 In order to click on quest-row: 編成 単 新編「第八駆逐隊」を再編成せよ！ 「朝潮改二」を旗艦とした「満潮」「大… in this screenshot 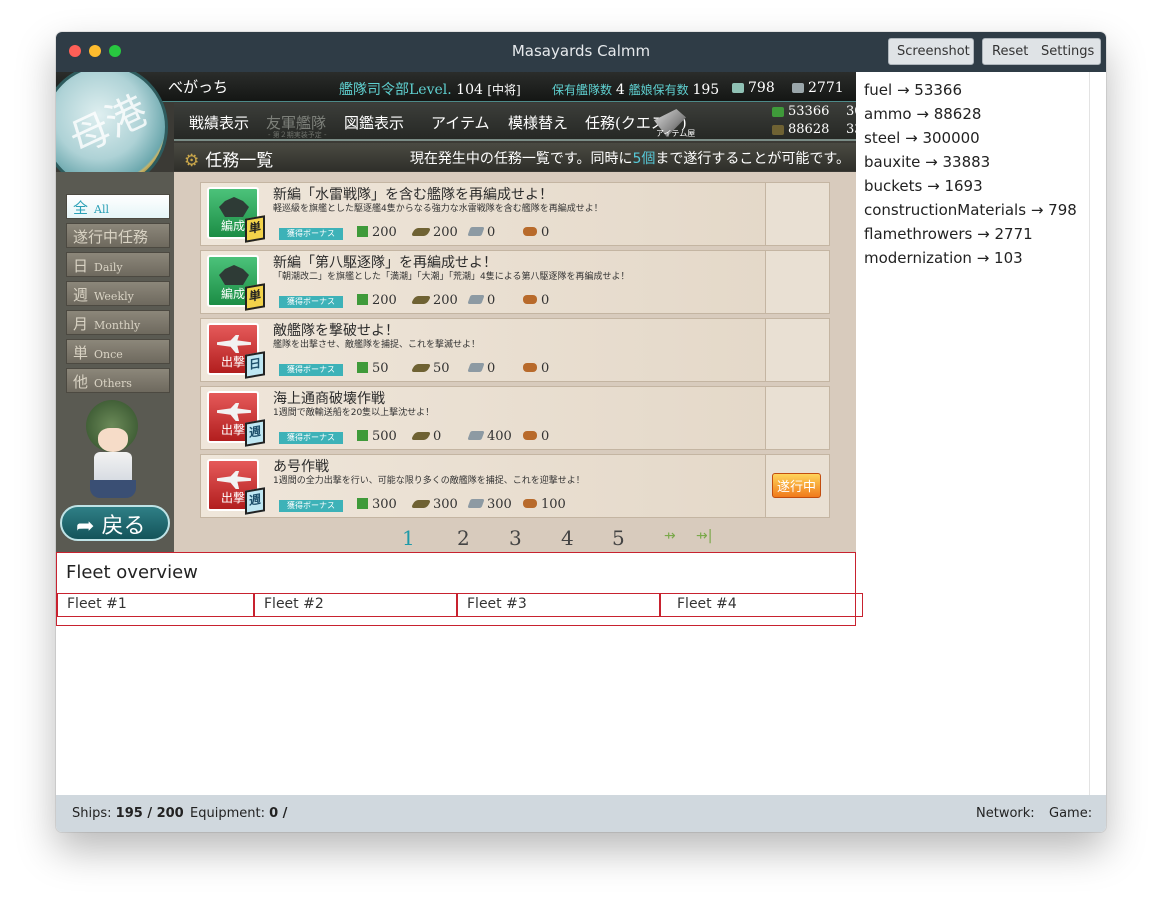, I will do `click(515, 282)`.